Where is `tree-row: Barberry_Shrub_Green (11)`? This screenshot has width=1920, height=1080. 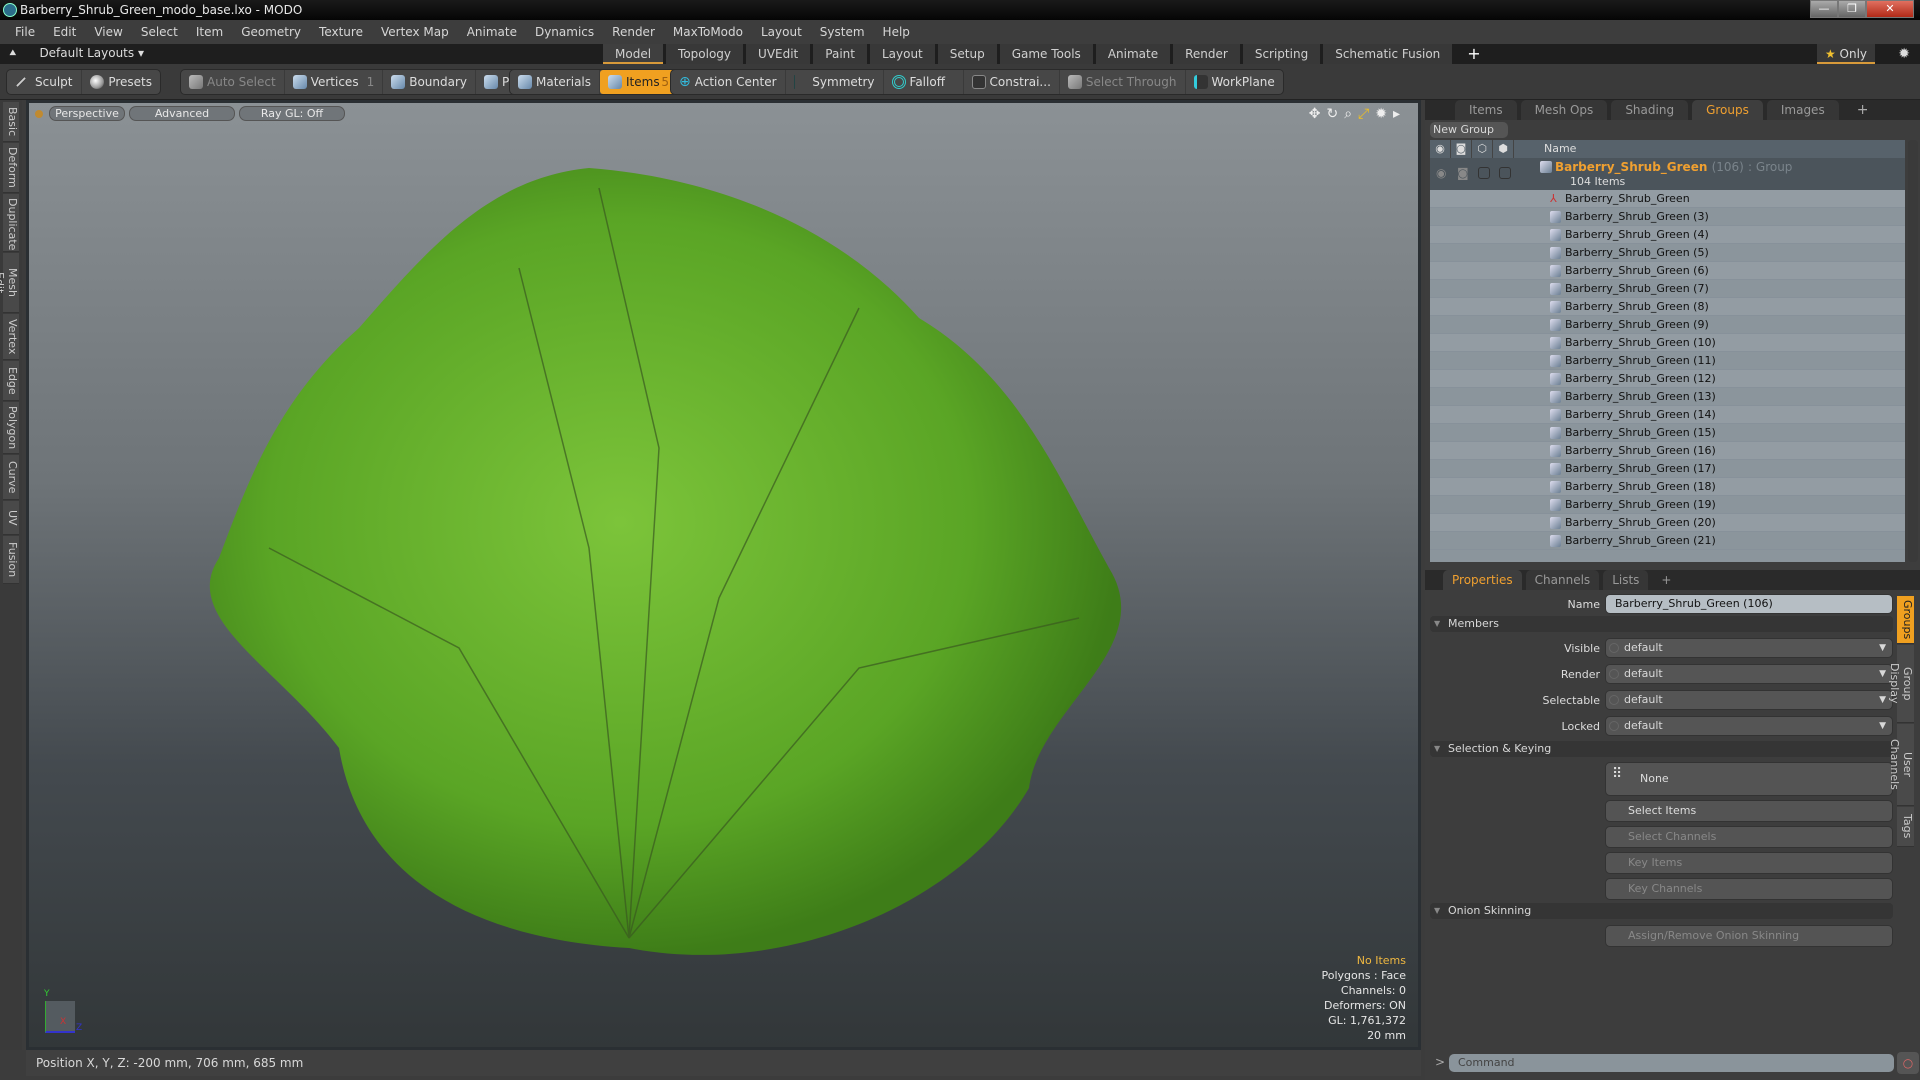
tree-row: Barberry_Shrub_Green (11) is located at coordinates (1667, 361).